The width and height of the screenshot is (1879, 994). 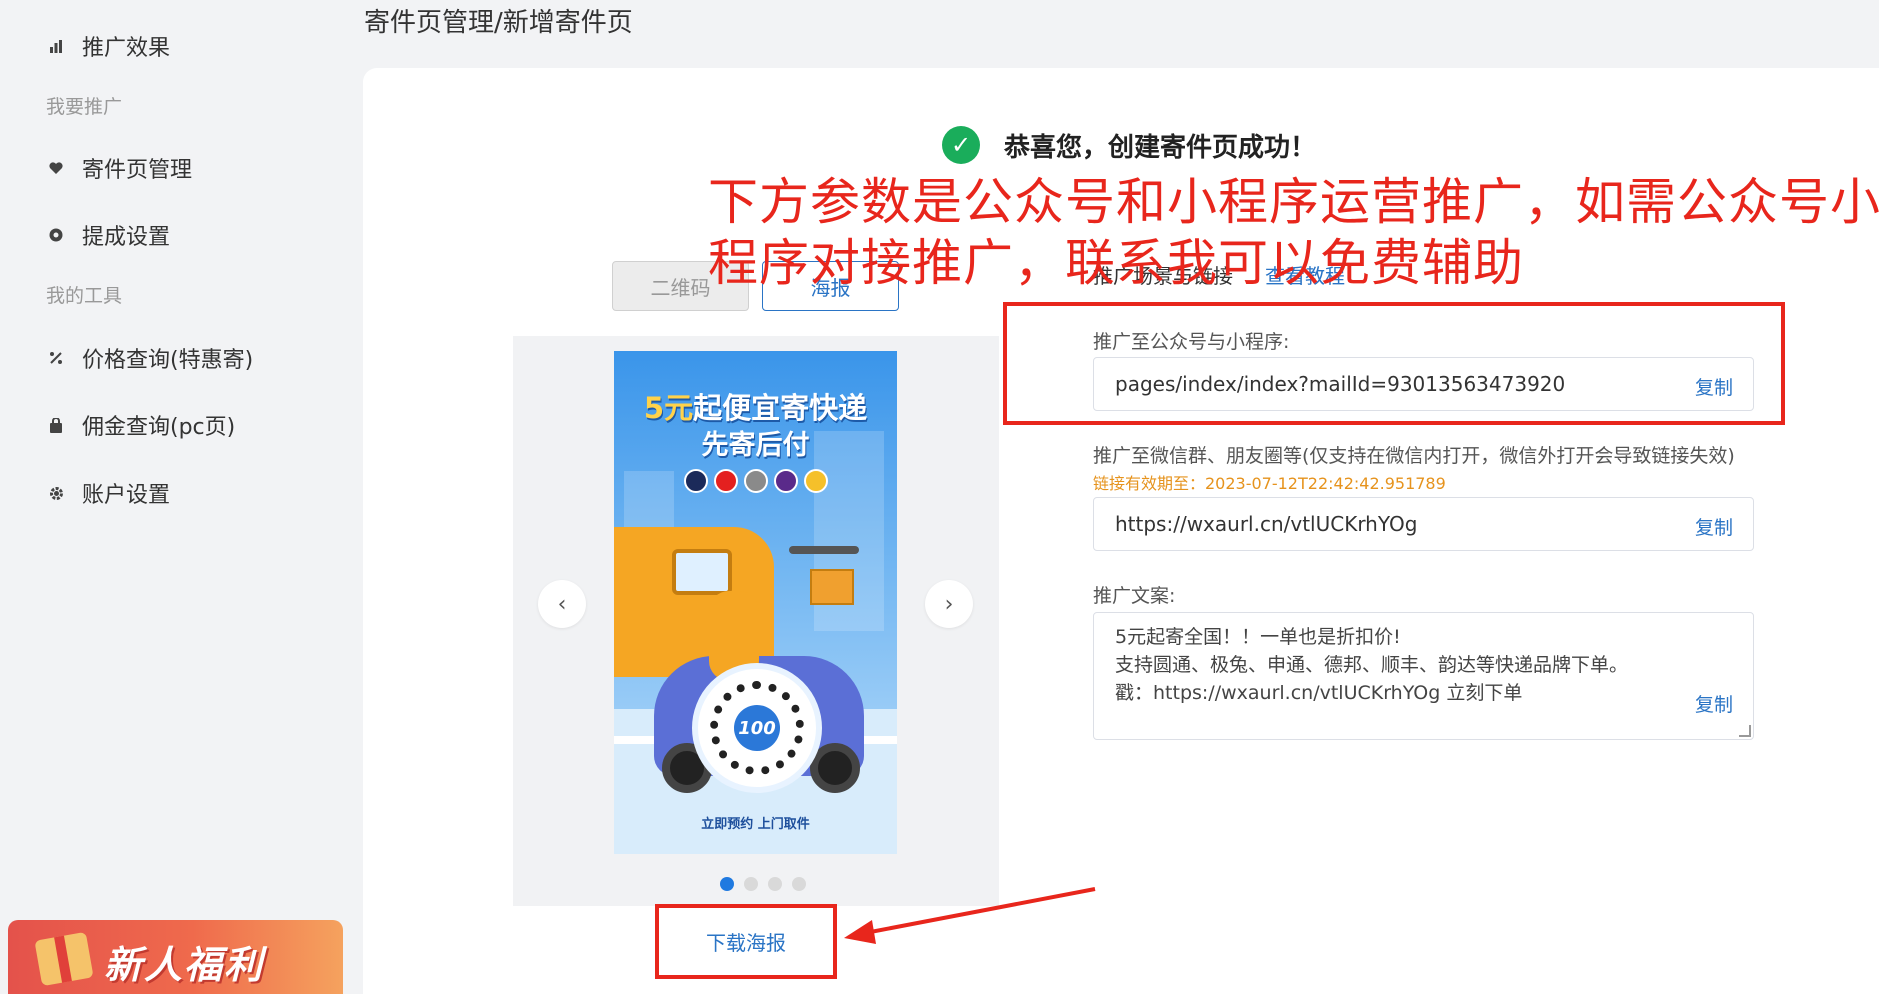 I want to click on sidebar-group-tools: 我的工具, so click(x=84, y=296).